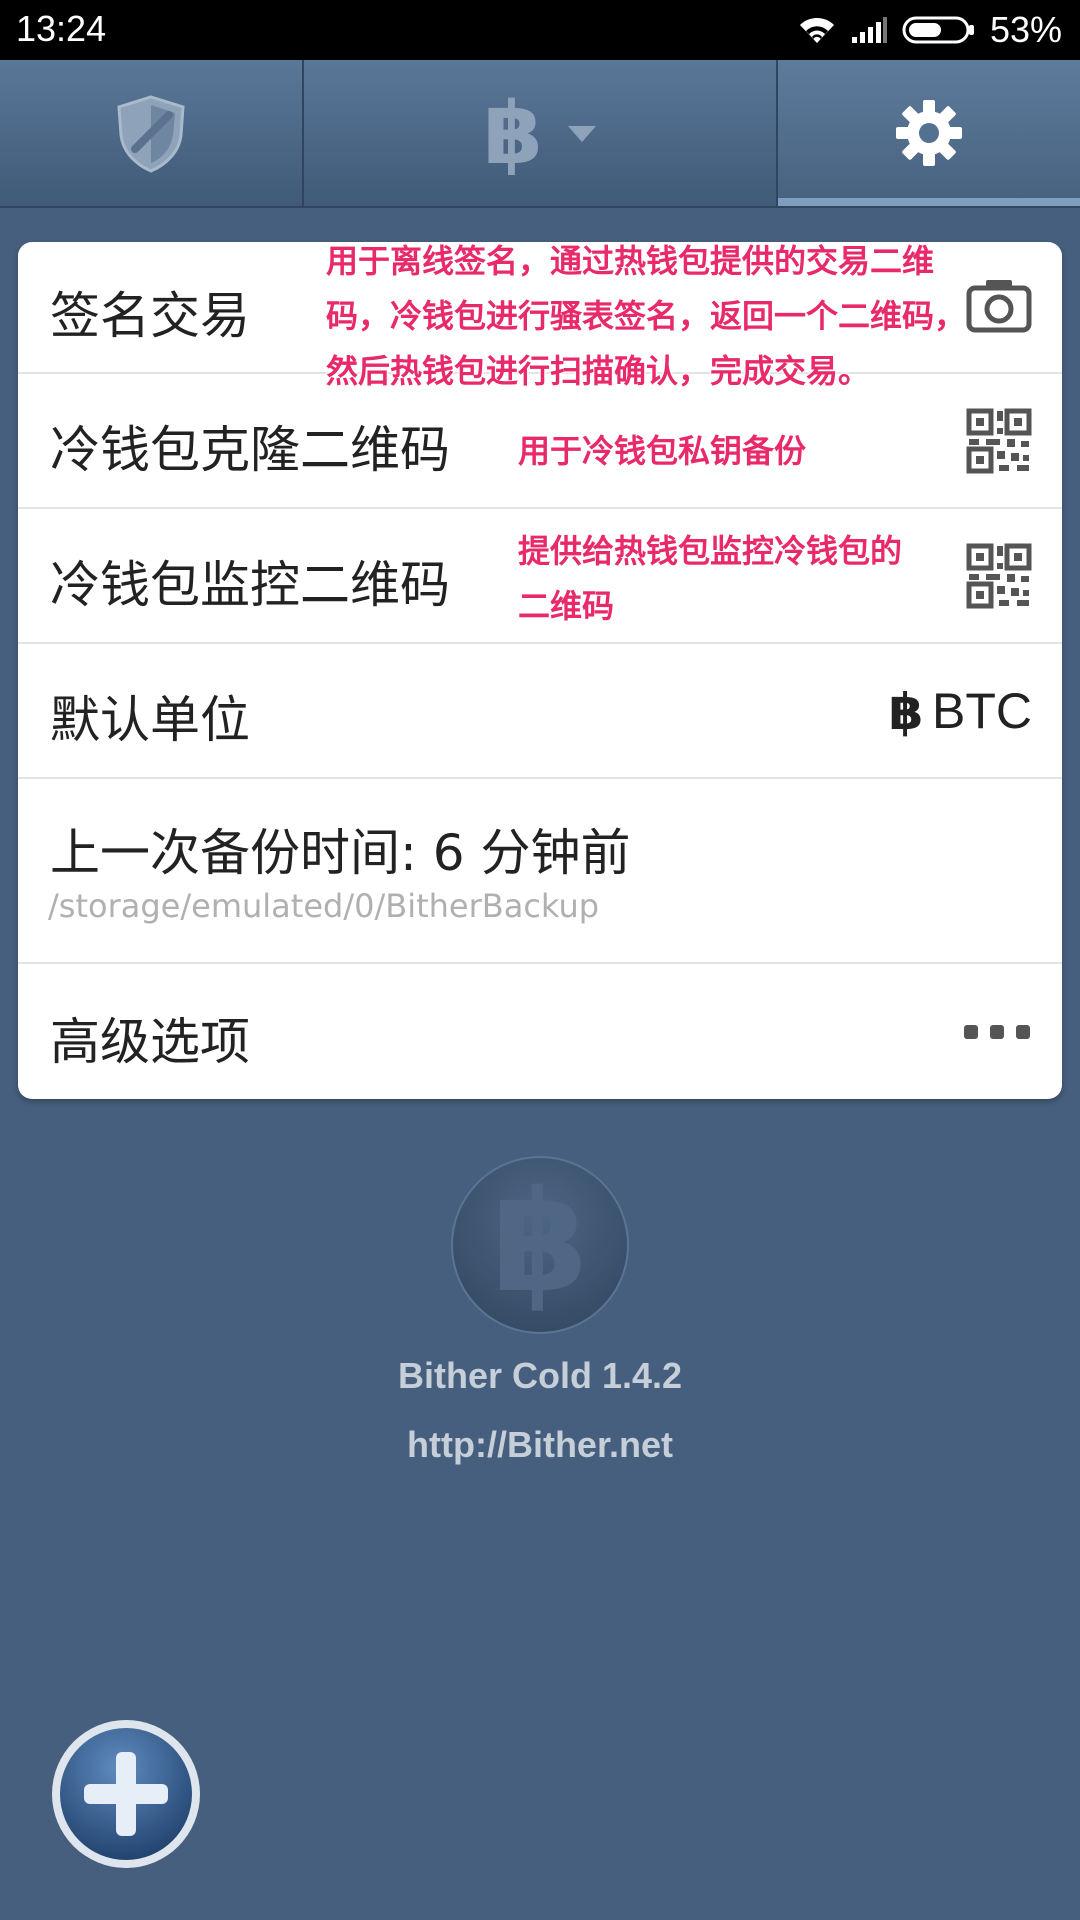  What do you see at coordinates (340, 853) in the screenshot?
I see `last-backup-label: 上一次备份时间: 6 分钟前` at bounding box center [340, 853].